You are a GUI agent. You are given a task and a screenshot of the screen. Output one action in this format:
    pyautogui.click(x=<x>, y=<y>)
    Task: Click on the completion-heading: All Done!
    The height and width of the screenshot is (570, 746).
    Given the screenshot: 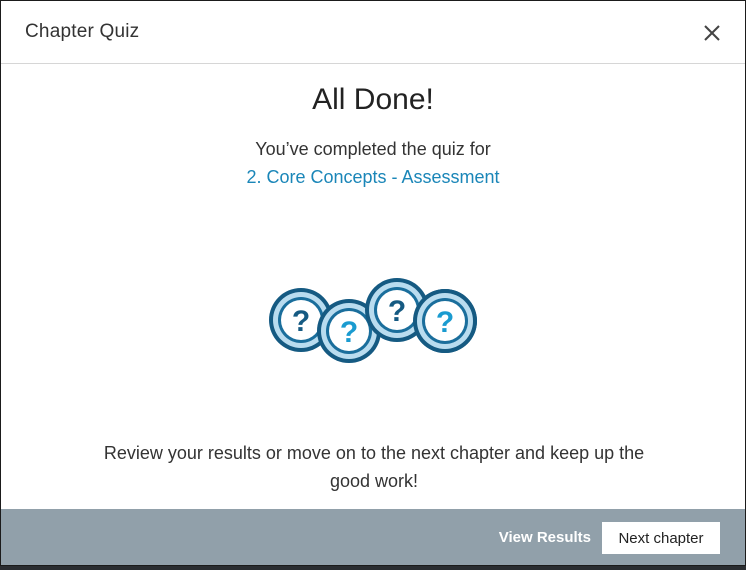 What is the action you would take?
    pyautogui.click(x=373, y=99)
    